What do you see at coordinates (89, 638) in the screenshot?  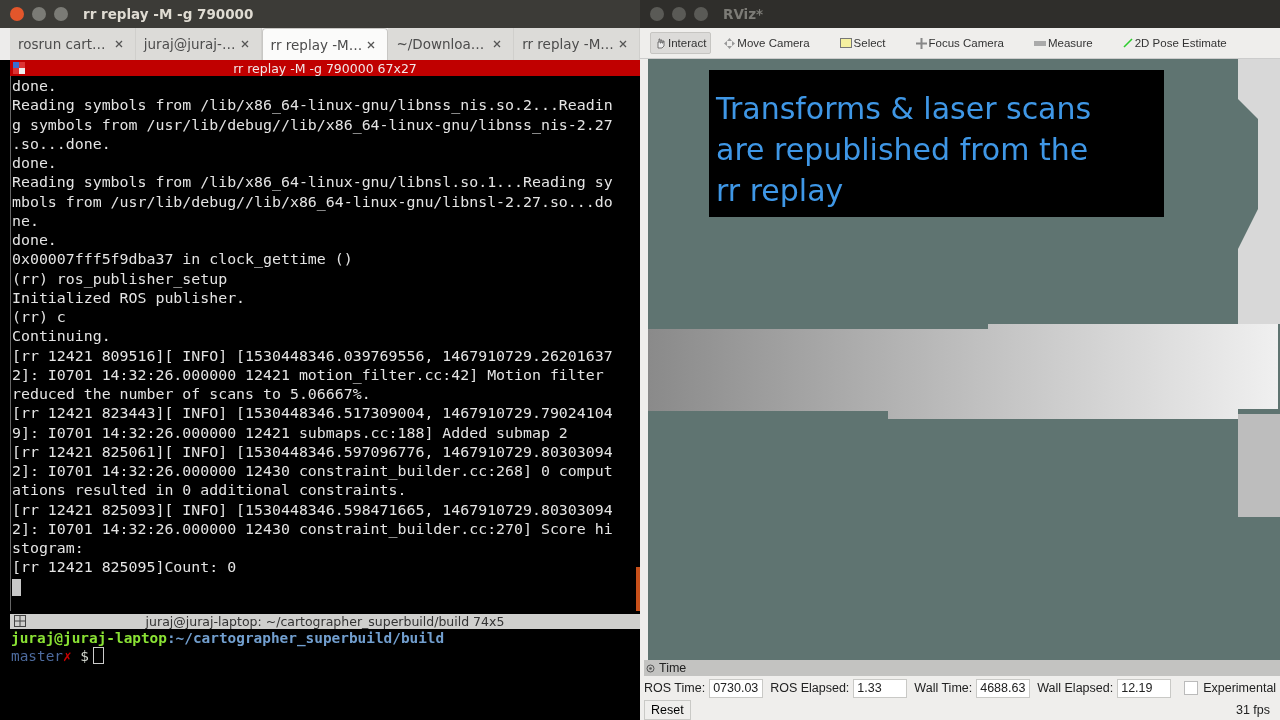 I see `prompt-user: juraj@juraj-laptop` at bounding box center [89, 638].